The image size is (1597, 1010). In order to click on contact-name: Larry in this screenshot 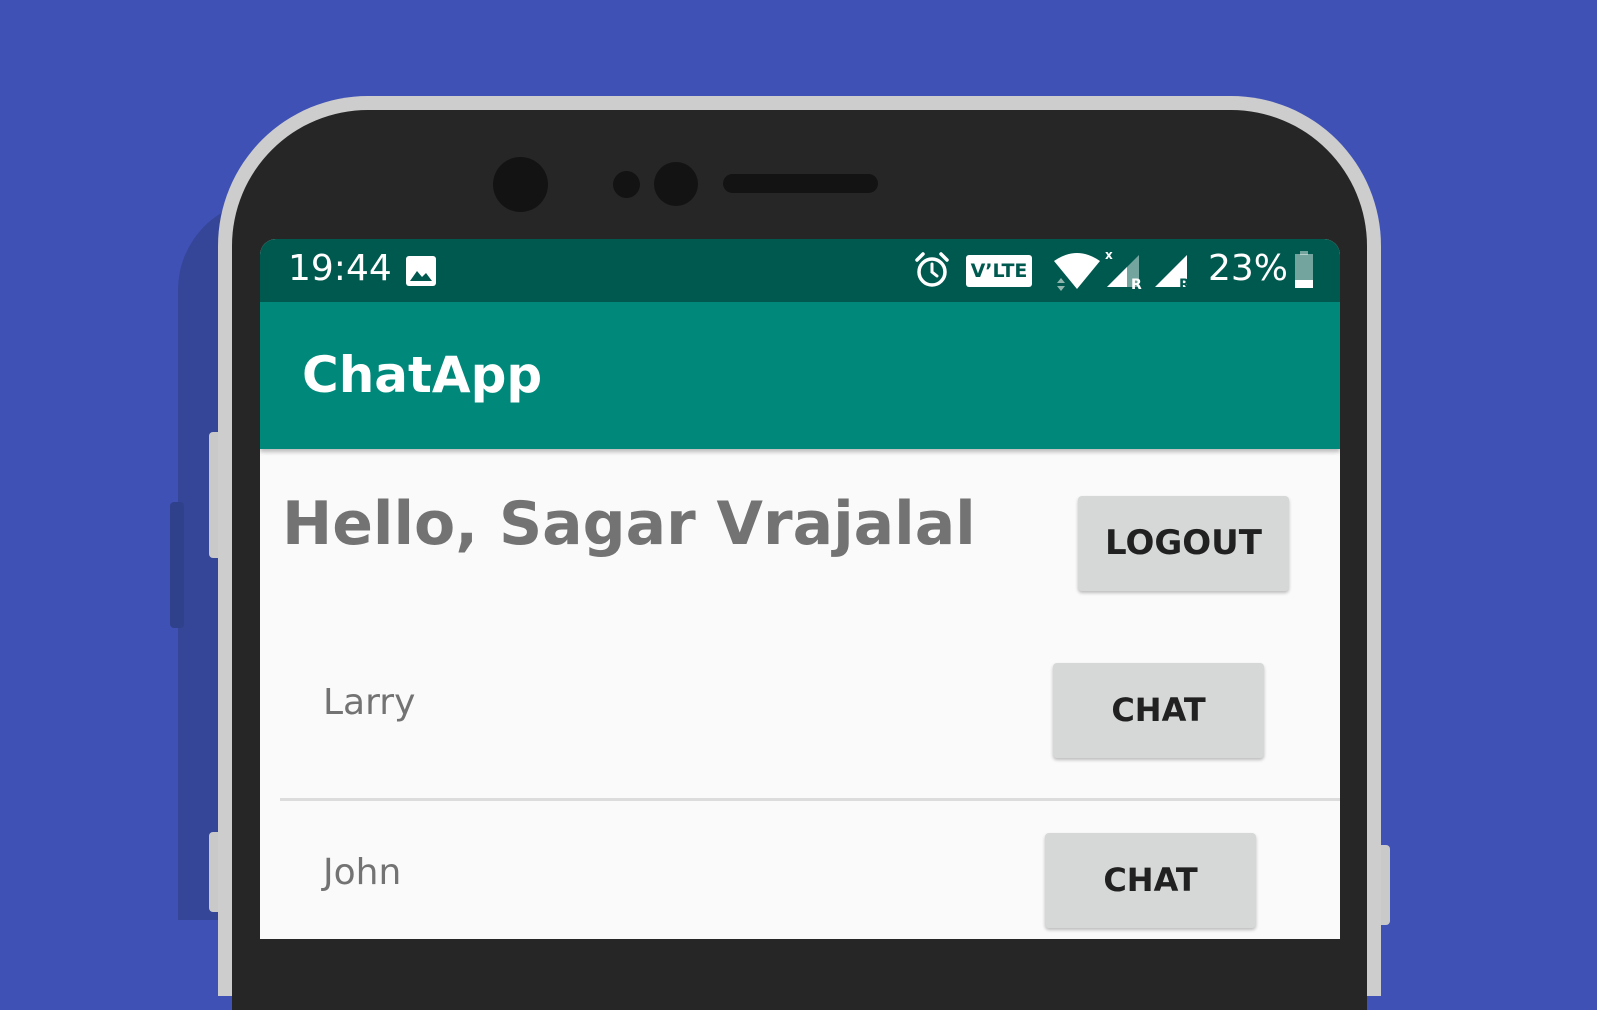, I will do `click(369, 702)`.